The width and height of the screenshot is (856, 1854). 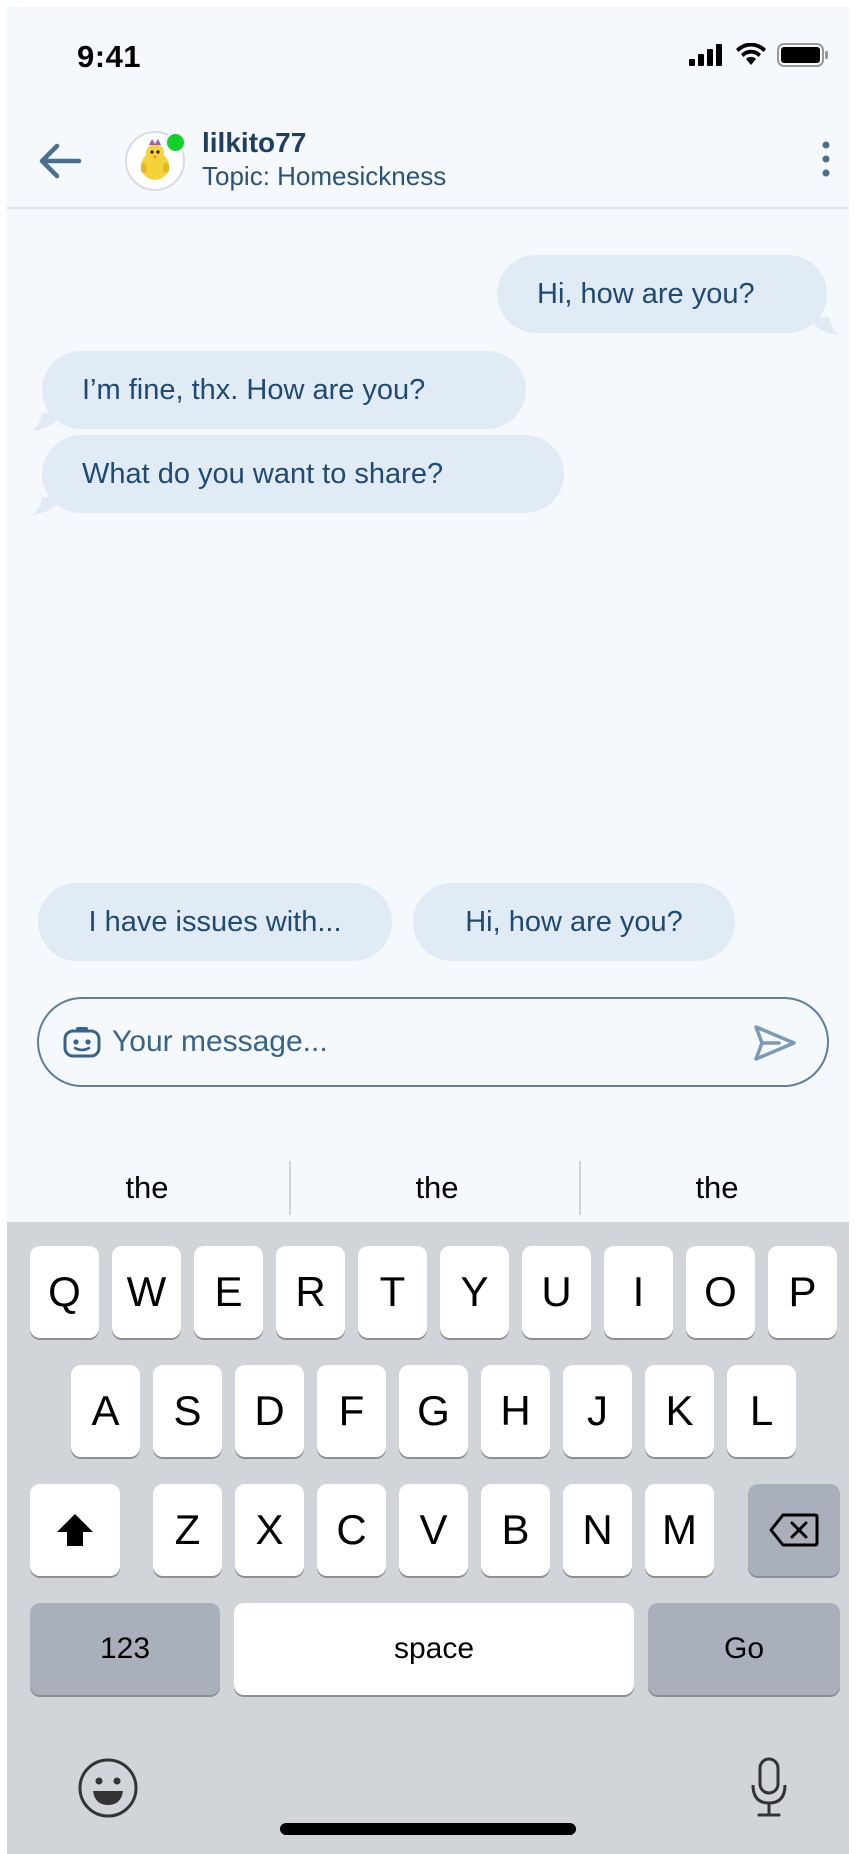 What do you see at coordinates (351, 1411) in the screenshot?
I see `key-f: F` at bounding box center [351, 1411].